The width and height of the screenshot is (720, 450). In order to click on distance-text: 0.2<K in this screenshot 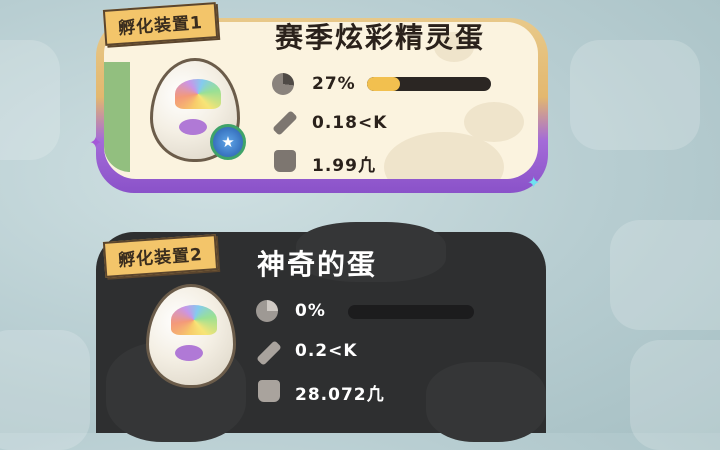, I will do `click(326, 351)`.